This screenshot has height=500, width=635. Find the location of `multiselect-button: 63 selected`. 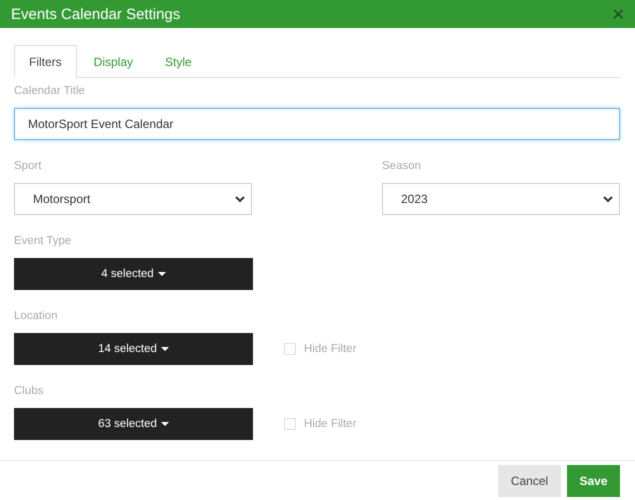

multiselect-button: 63 selected is located at coordinates (133, 424).